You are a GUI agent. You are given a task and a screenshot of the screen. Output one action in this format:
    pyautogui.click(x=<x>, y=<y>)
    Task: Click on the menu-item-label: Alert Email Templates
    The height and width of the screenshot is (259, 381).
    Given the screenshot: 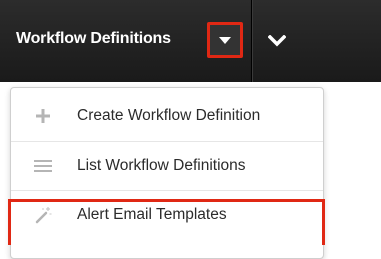 What is the action you would take?
    pyautogui.click(x=152, y=214)
    